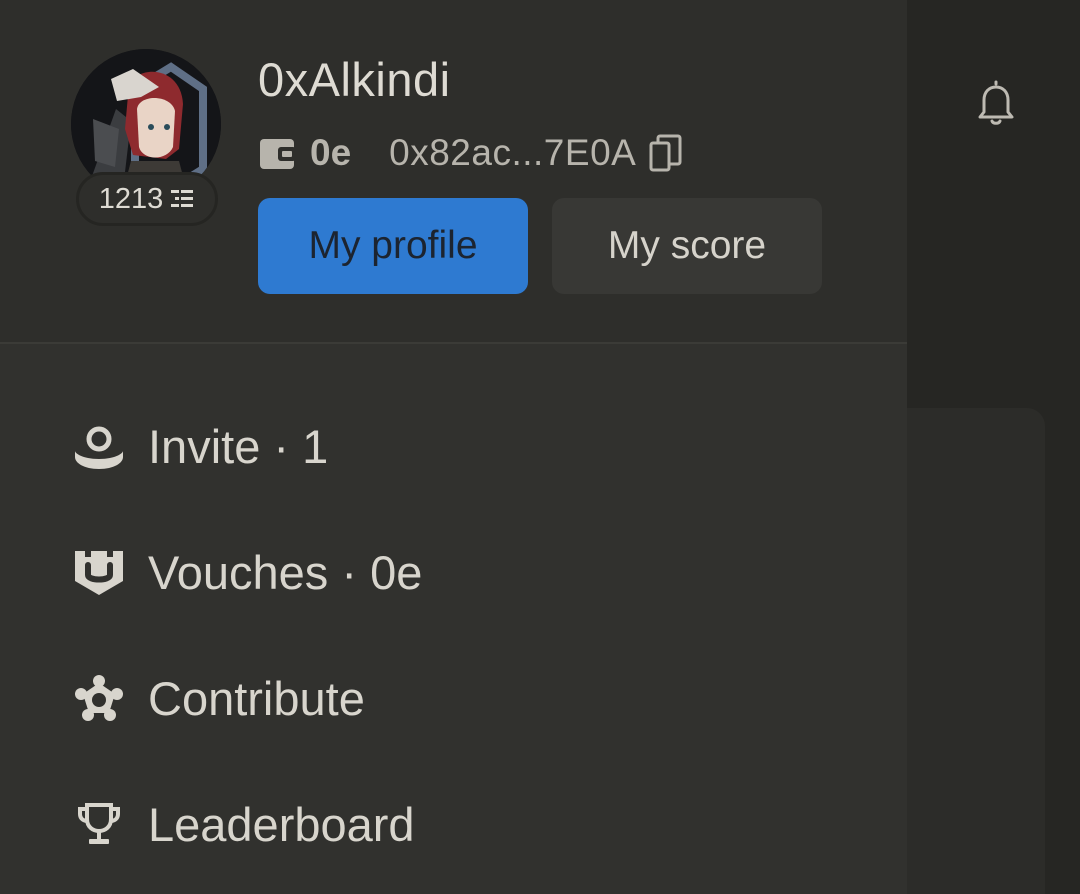 The width and height of the screenshot is (1080, 894). I want to click on username: 0xAlkindi, so click(354, 79).